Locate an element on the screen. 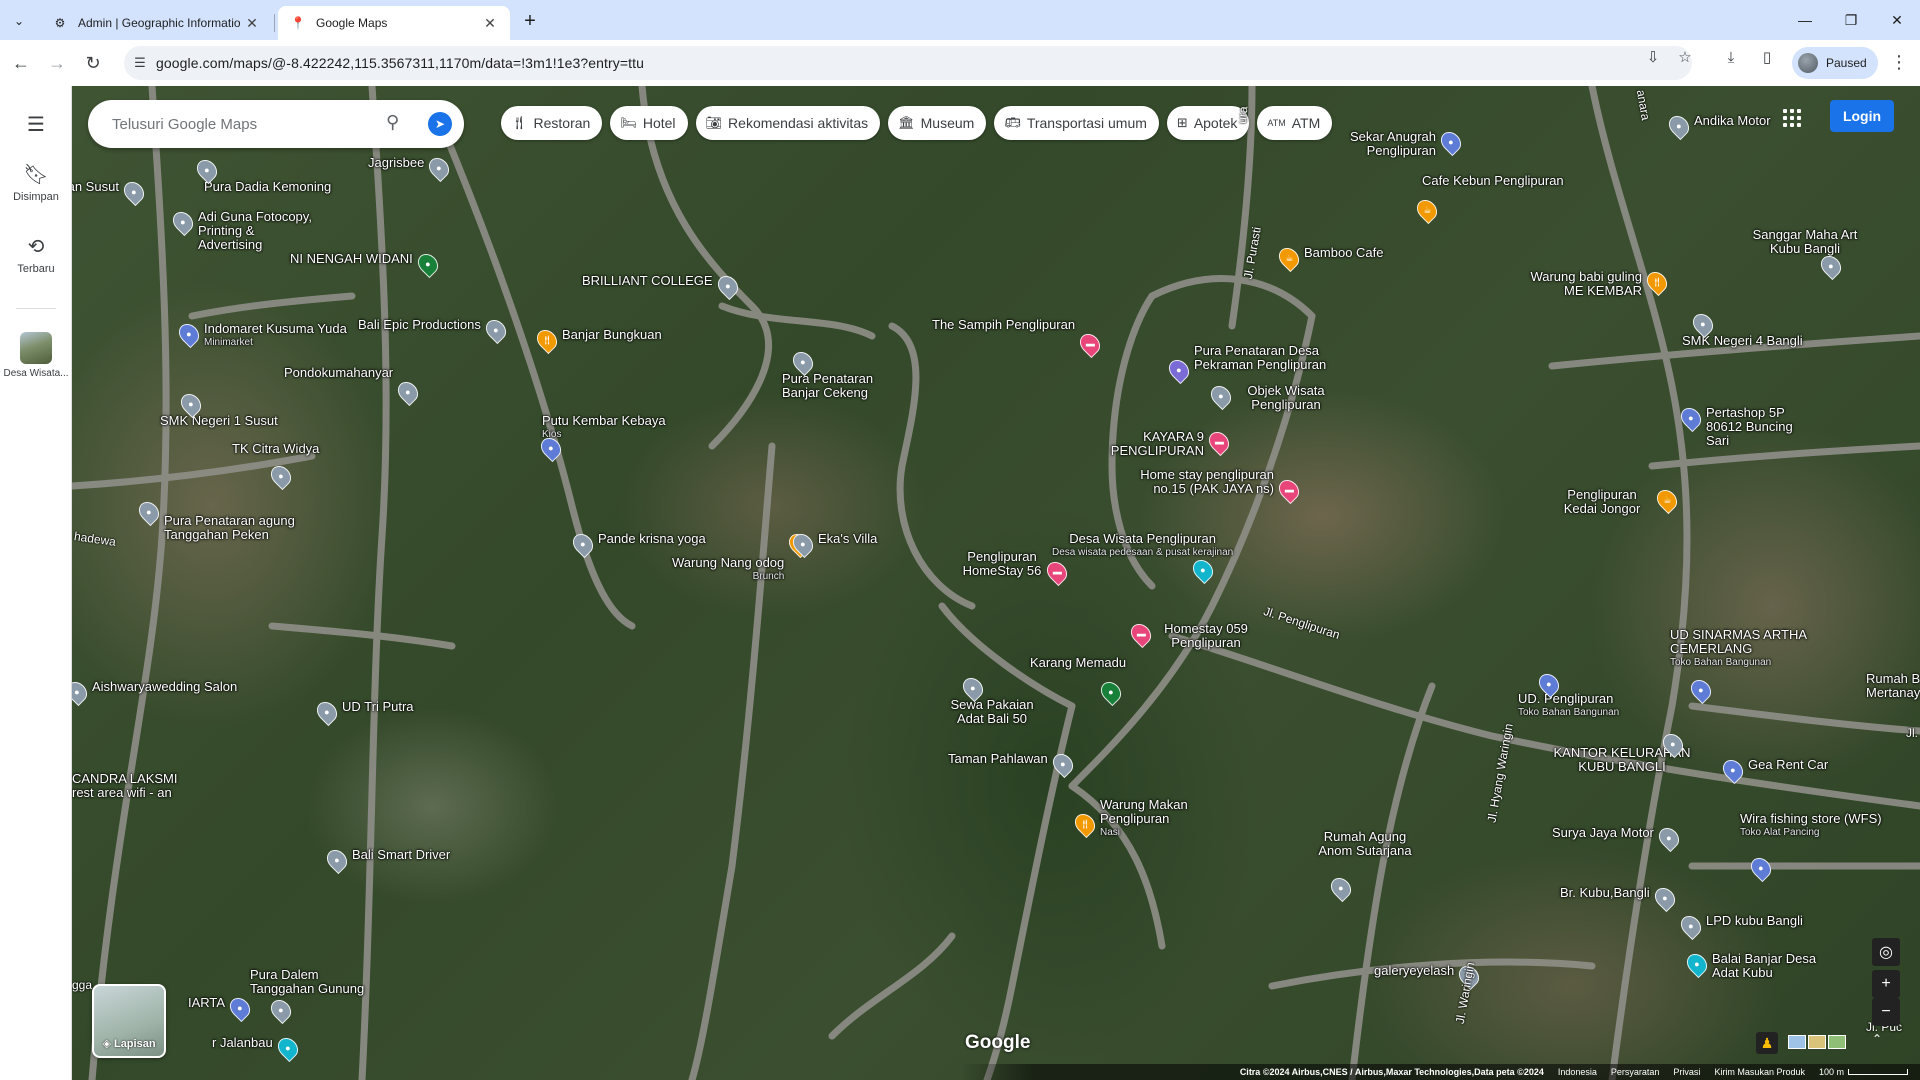  side-panel-icon: ▯ is located at coordinates (1767, 57).